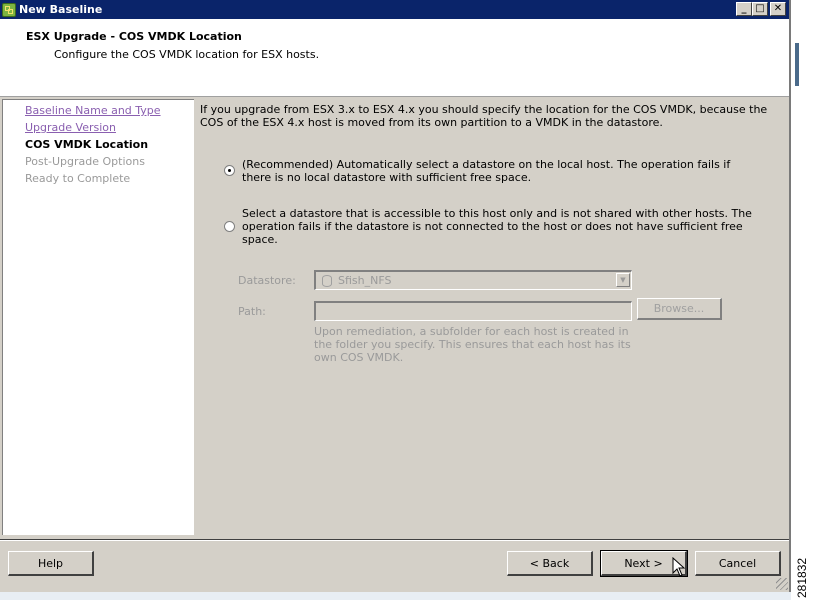 This screenshot has height=600, width=814. Describe the element at coordinates (327, 280) in the screenshot. I see `datastore-icon` at that location.